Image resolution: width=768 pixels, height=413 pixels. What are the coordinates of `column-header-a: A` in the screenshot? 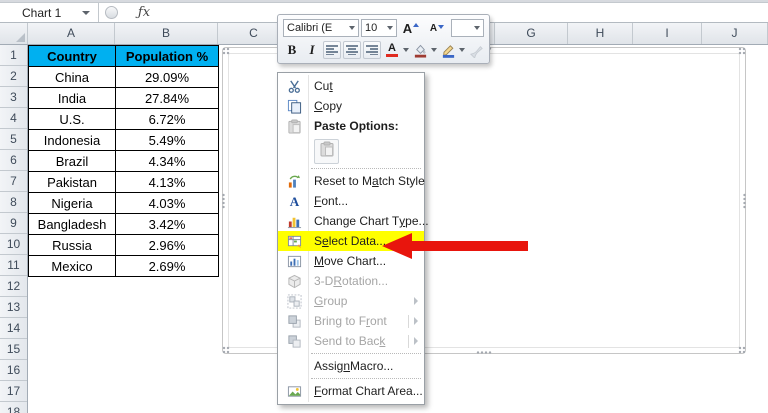 It's located at (71, 33).